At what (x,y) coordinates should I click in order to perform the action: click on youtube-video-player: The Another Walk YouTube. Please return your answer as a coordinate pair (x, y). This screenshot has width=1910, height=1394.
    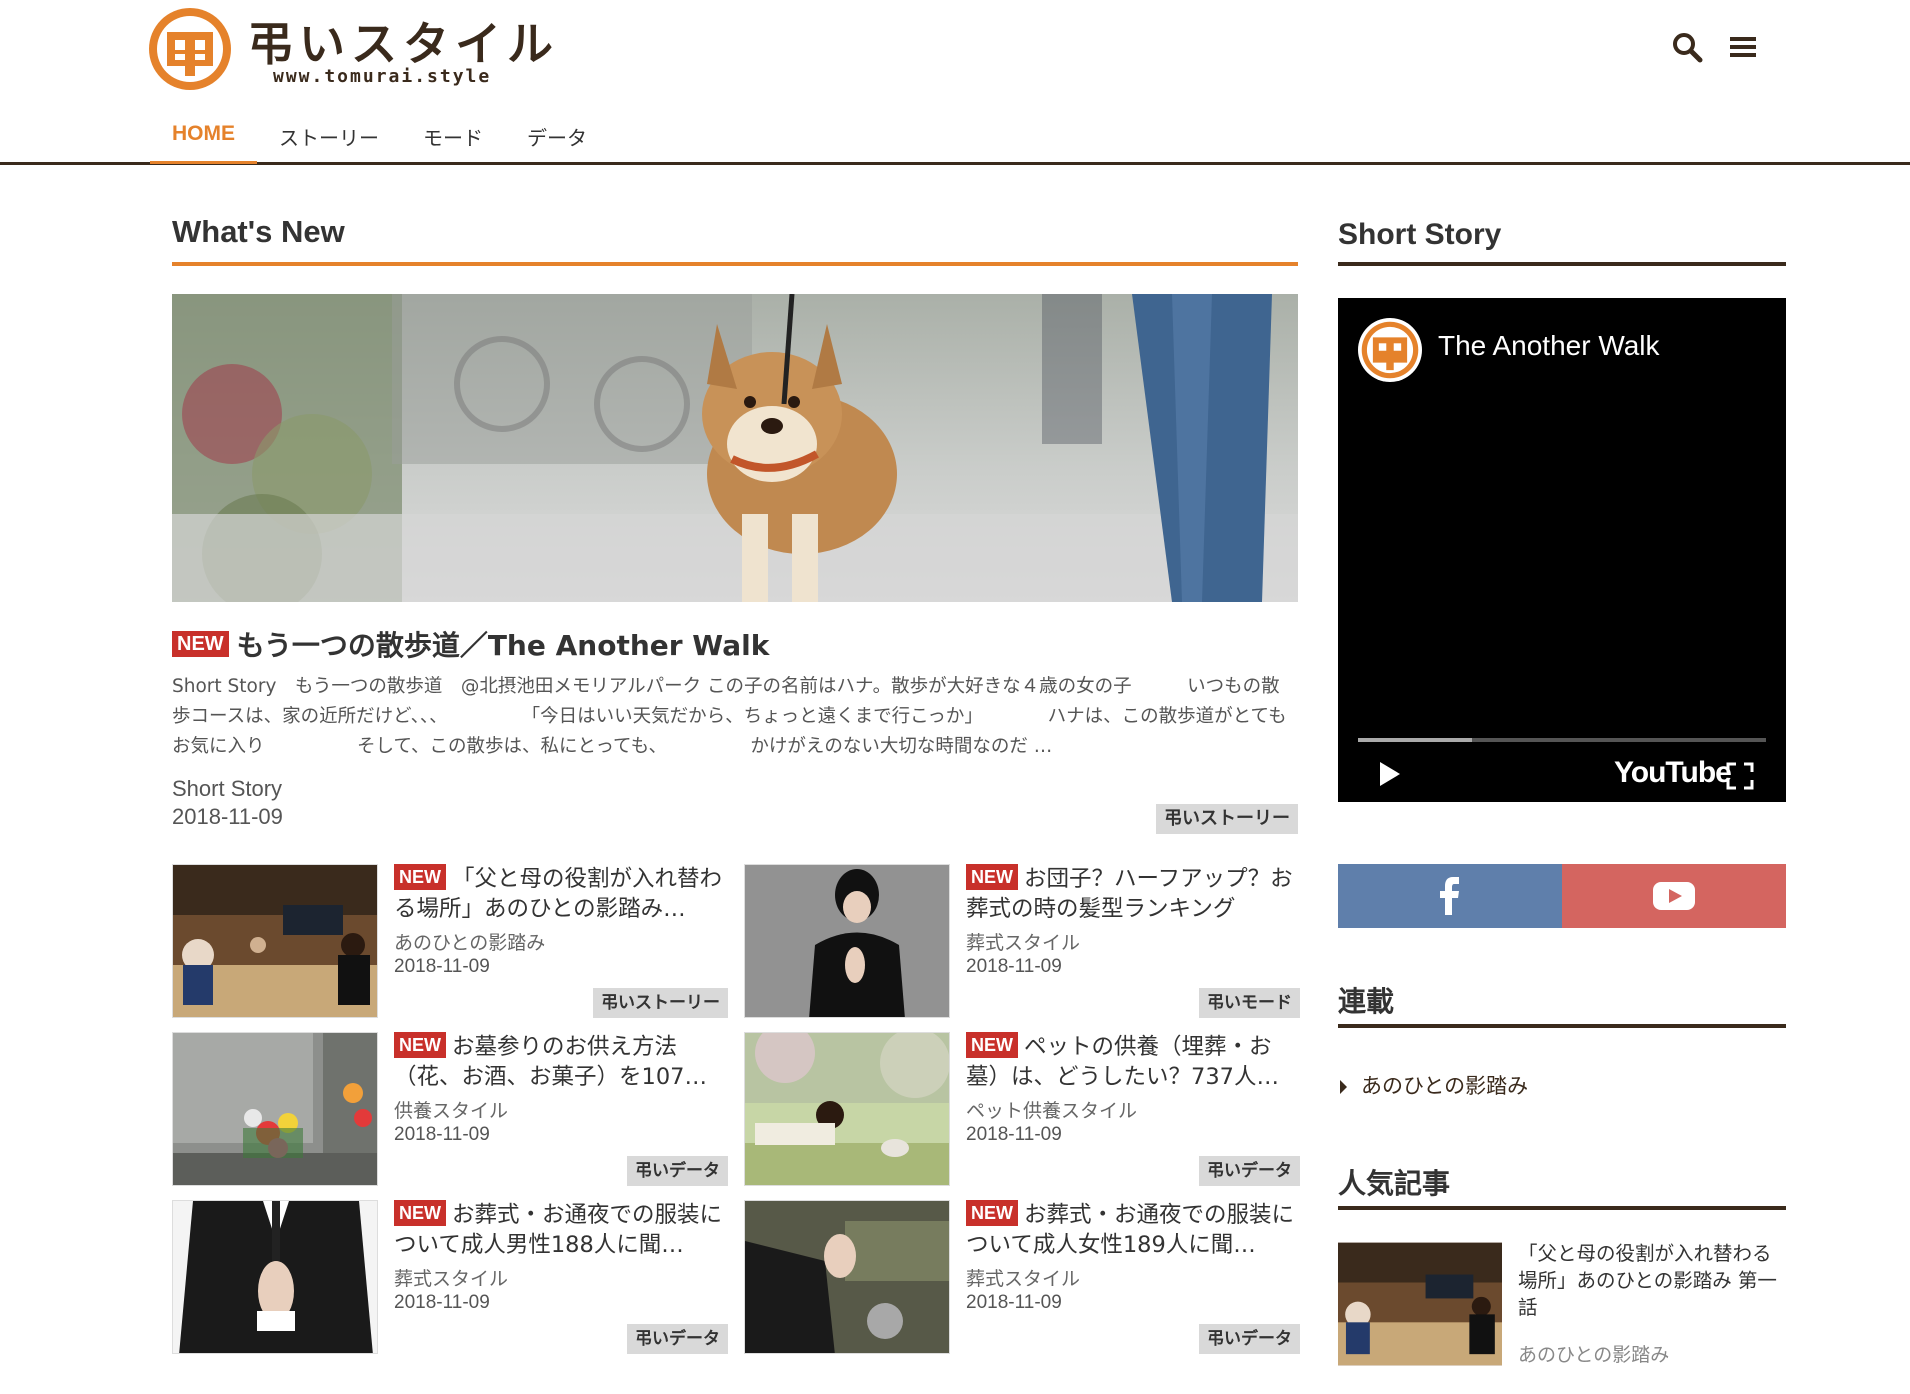
    Looking at the image, I should click on (1562, 550).